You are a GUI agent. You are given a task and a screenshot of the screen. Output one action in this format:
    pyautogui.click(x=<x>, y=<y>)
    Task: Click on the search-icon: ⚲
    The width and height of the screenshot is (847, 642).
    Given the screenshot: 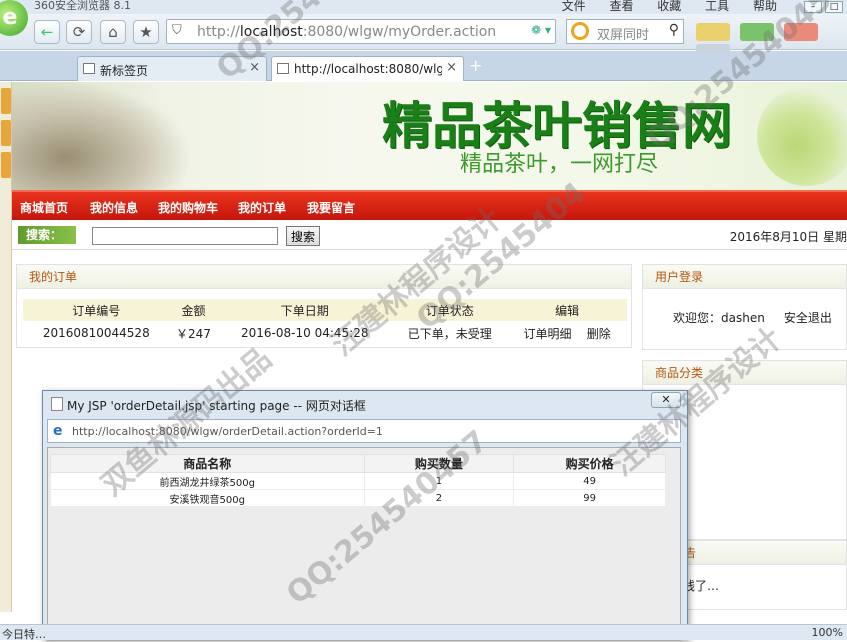 What is the action you would take?
    pyautogui.click(x=674, y=30)
    